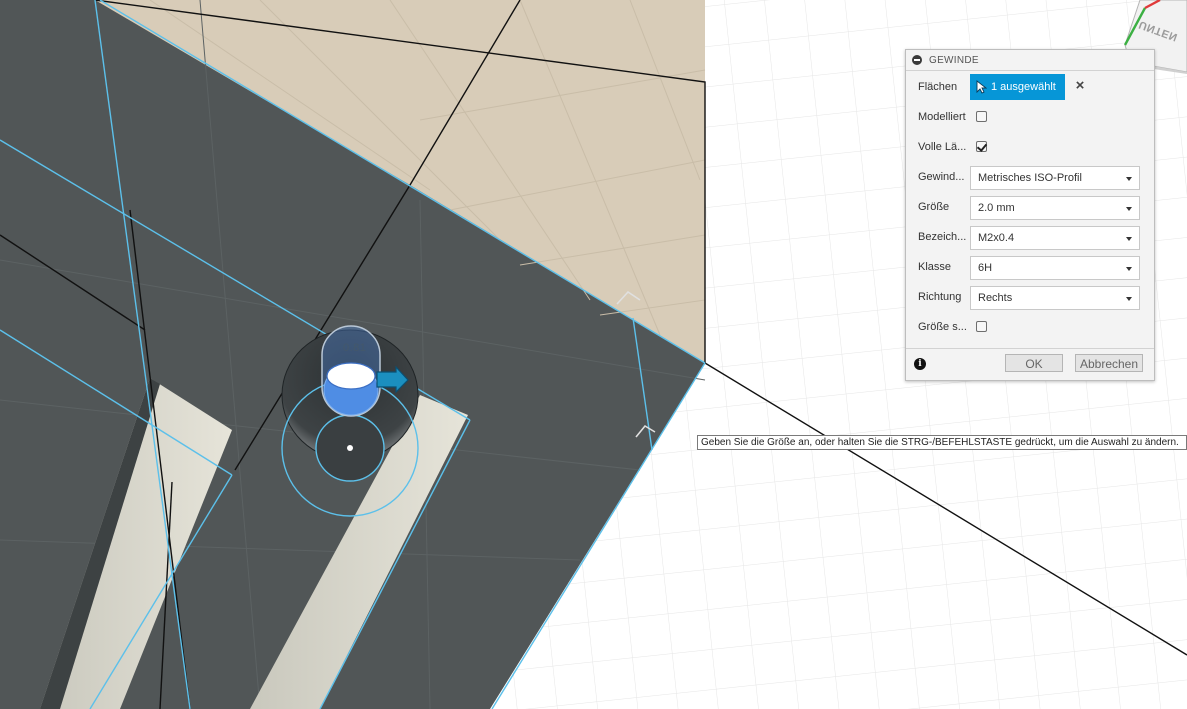 This screenshot has height=709, width=1187. I want to click on modeled-label: Modelliert, so click(942, 117).